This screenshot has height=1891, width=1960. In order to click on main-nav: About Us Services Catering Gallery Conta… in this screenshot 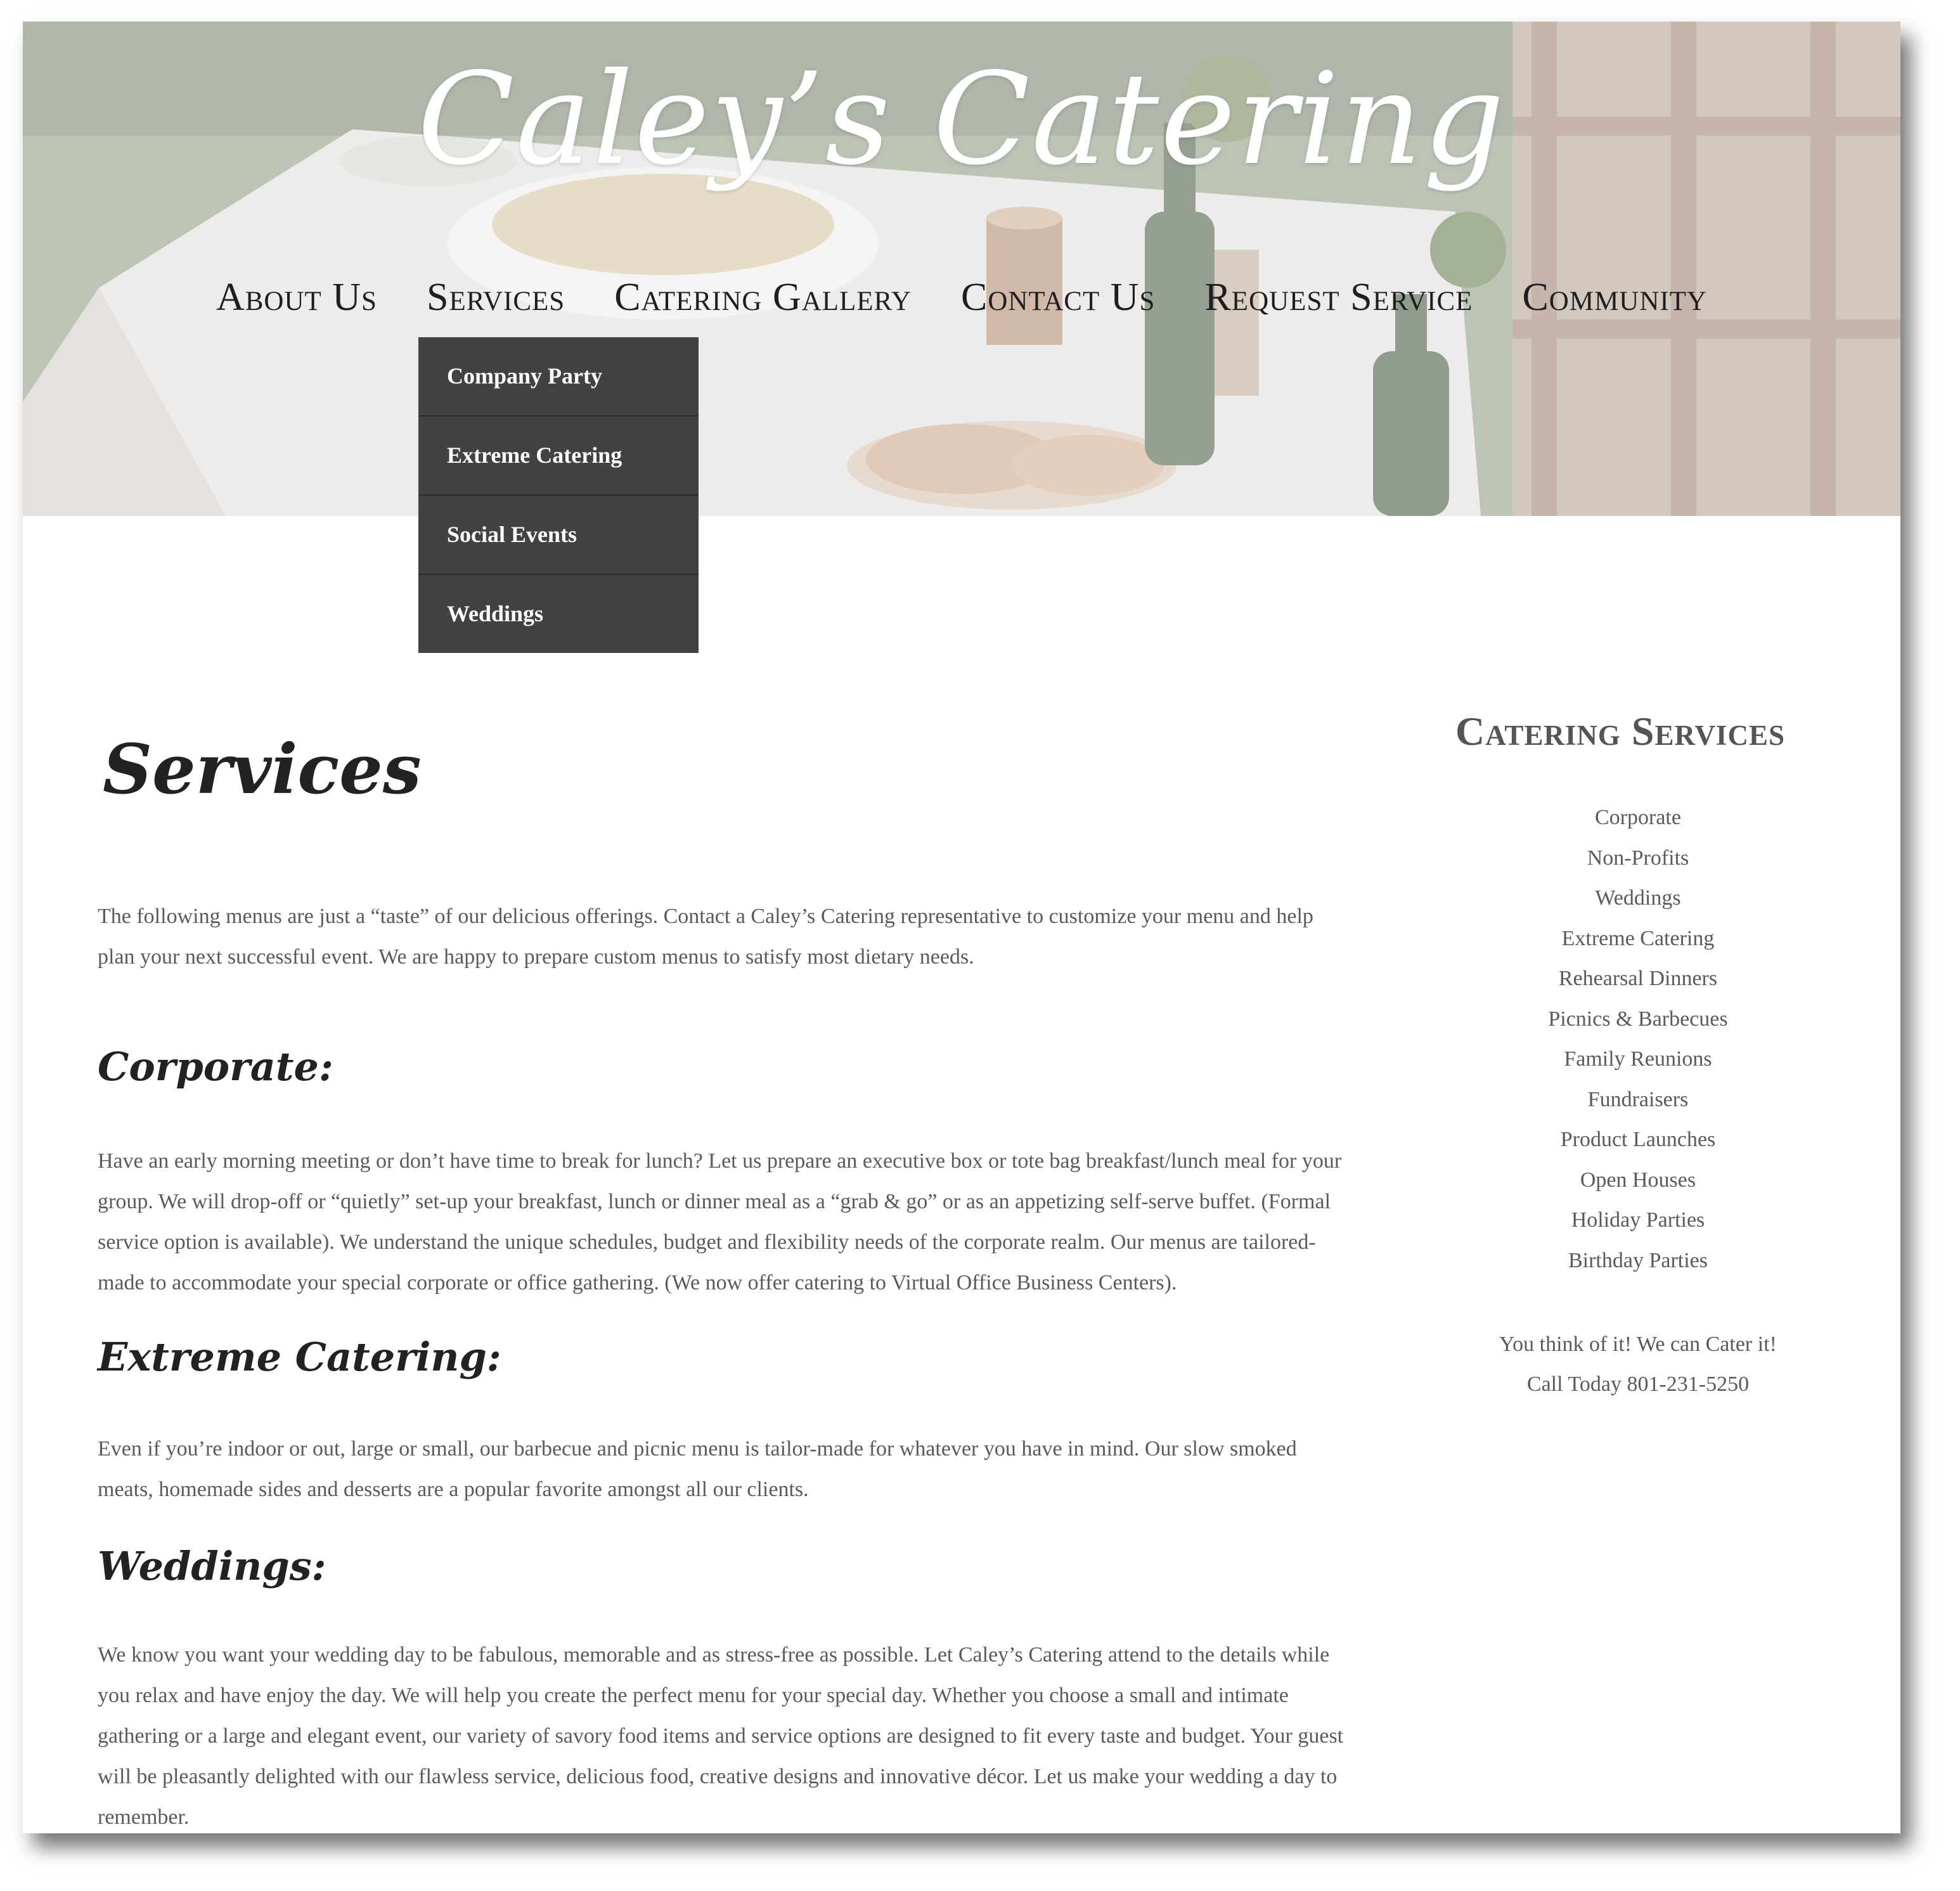, I will do `click(962, 297)`.